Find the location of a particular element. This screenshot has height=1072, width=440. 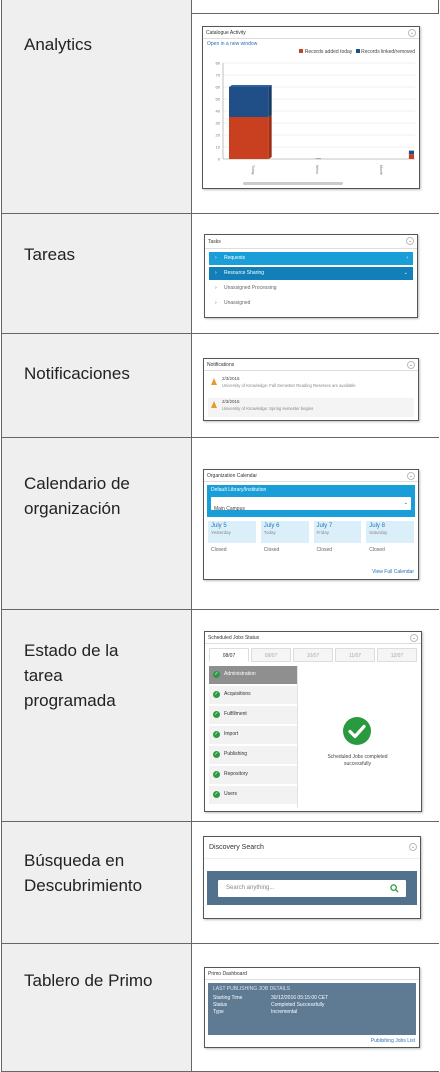

job-label: Fulfillment is located at coordinates (235, 714).